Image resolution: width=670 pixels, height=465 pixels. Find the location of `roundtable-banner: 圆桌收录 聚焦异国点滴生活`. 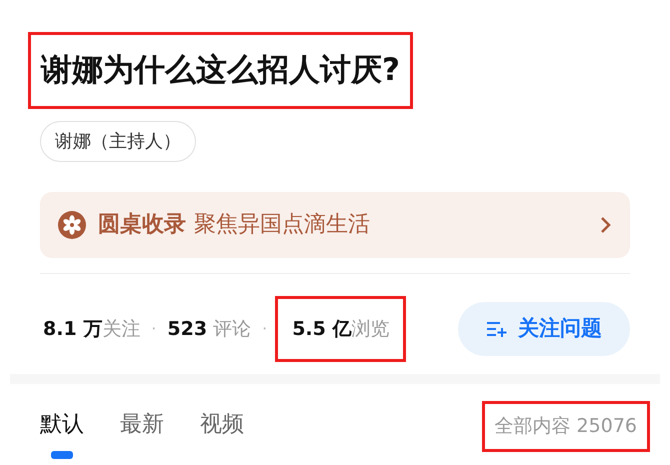

roundtable-banner: 圆桌收录 聚焦异国点滴生活 is located at coordinates (335, 225).